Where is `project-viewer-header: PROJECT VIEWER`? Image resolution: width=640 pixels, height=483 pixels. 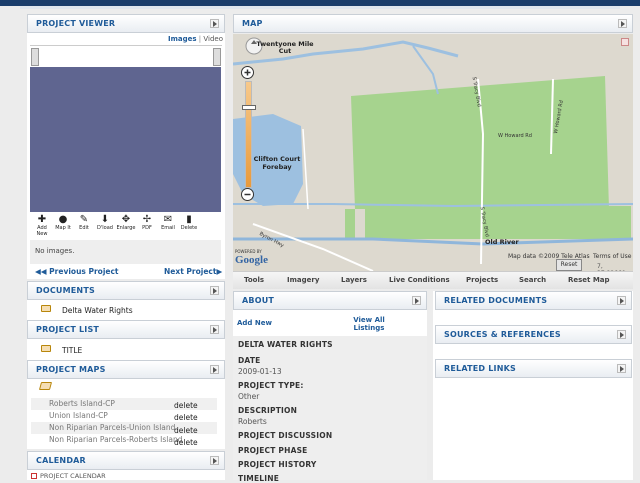
project-viewer-header: PROJECT VIEWER is located at coordinates (126, 23).